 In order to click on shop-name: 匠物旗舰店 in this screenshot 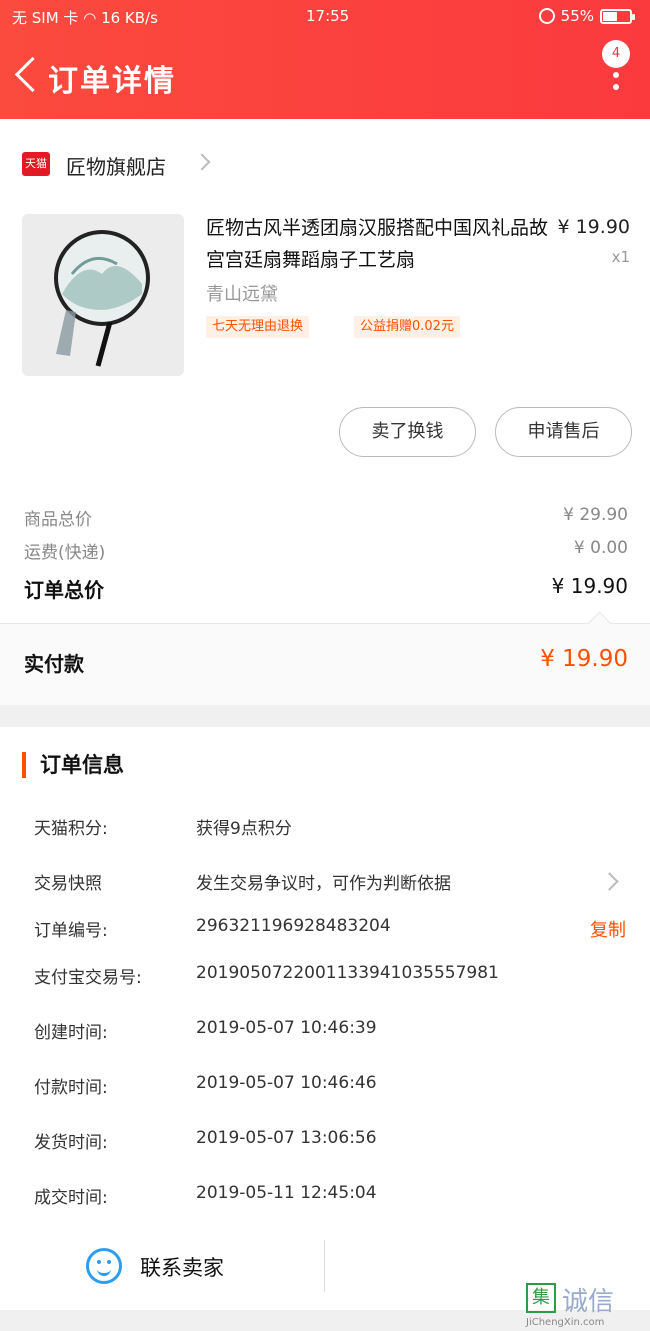, I will do `click(116, 167)`.